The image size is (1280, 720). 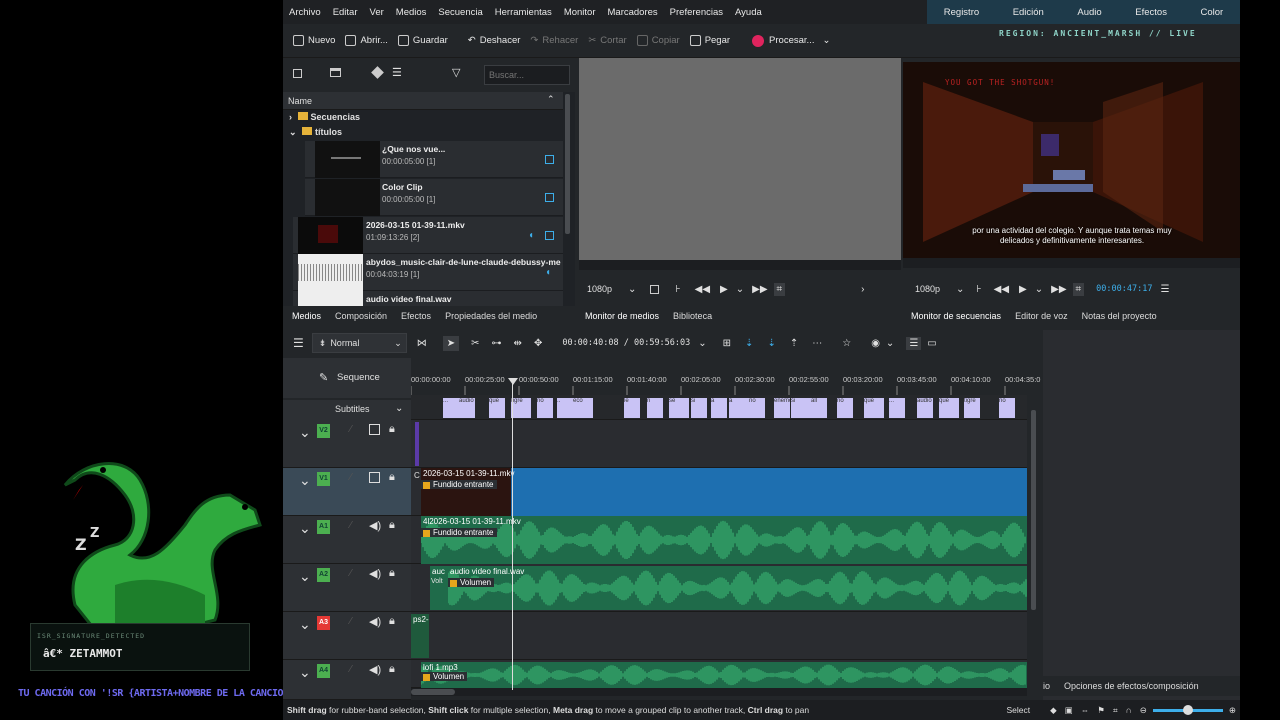 What do you see at coordinates (699, 408) in the screenshot?
I see `subtitle-block: si` at bounding box center [699, 408].